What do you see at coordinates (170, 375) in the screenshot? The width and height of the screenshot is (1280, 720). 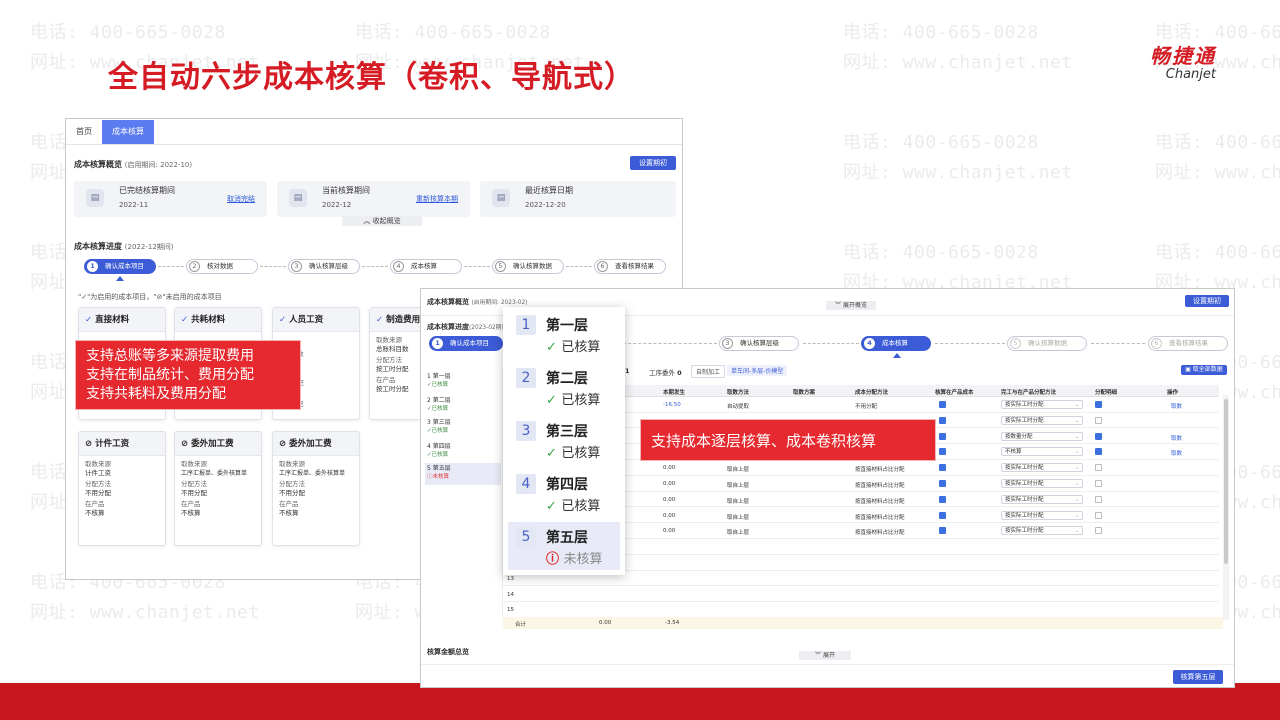 I see `callout-line: 支持在制品统计、费用分配` at bounding box center [170, 375].